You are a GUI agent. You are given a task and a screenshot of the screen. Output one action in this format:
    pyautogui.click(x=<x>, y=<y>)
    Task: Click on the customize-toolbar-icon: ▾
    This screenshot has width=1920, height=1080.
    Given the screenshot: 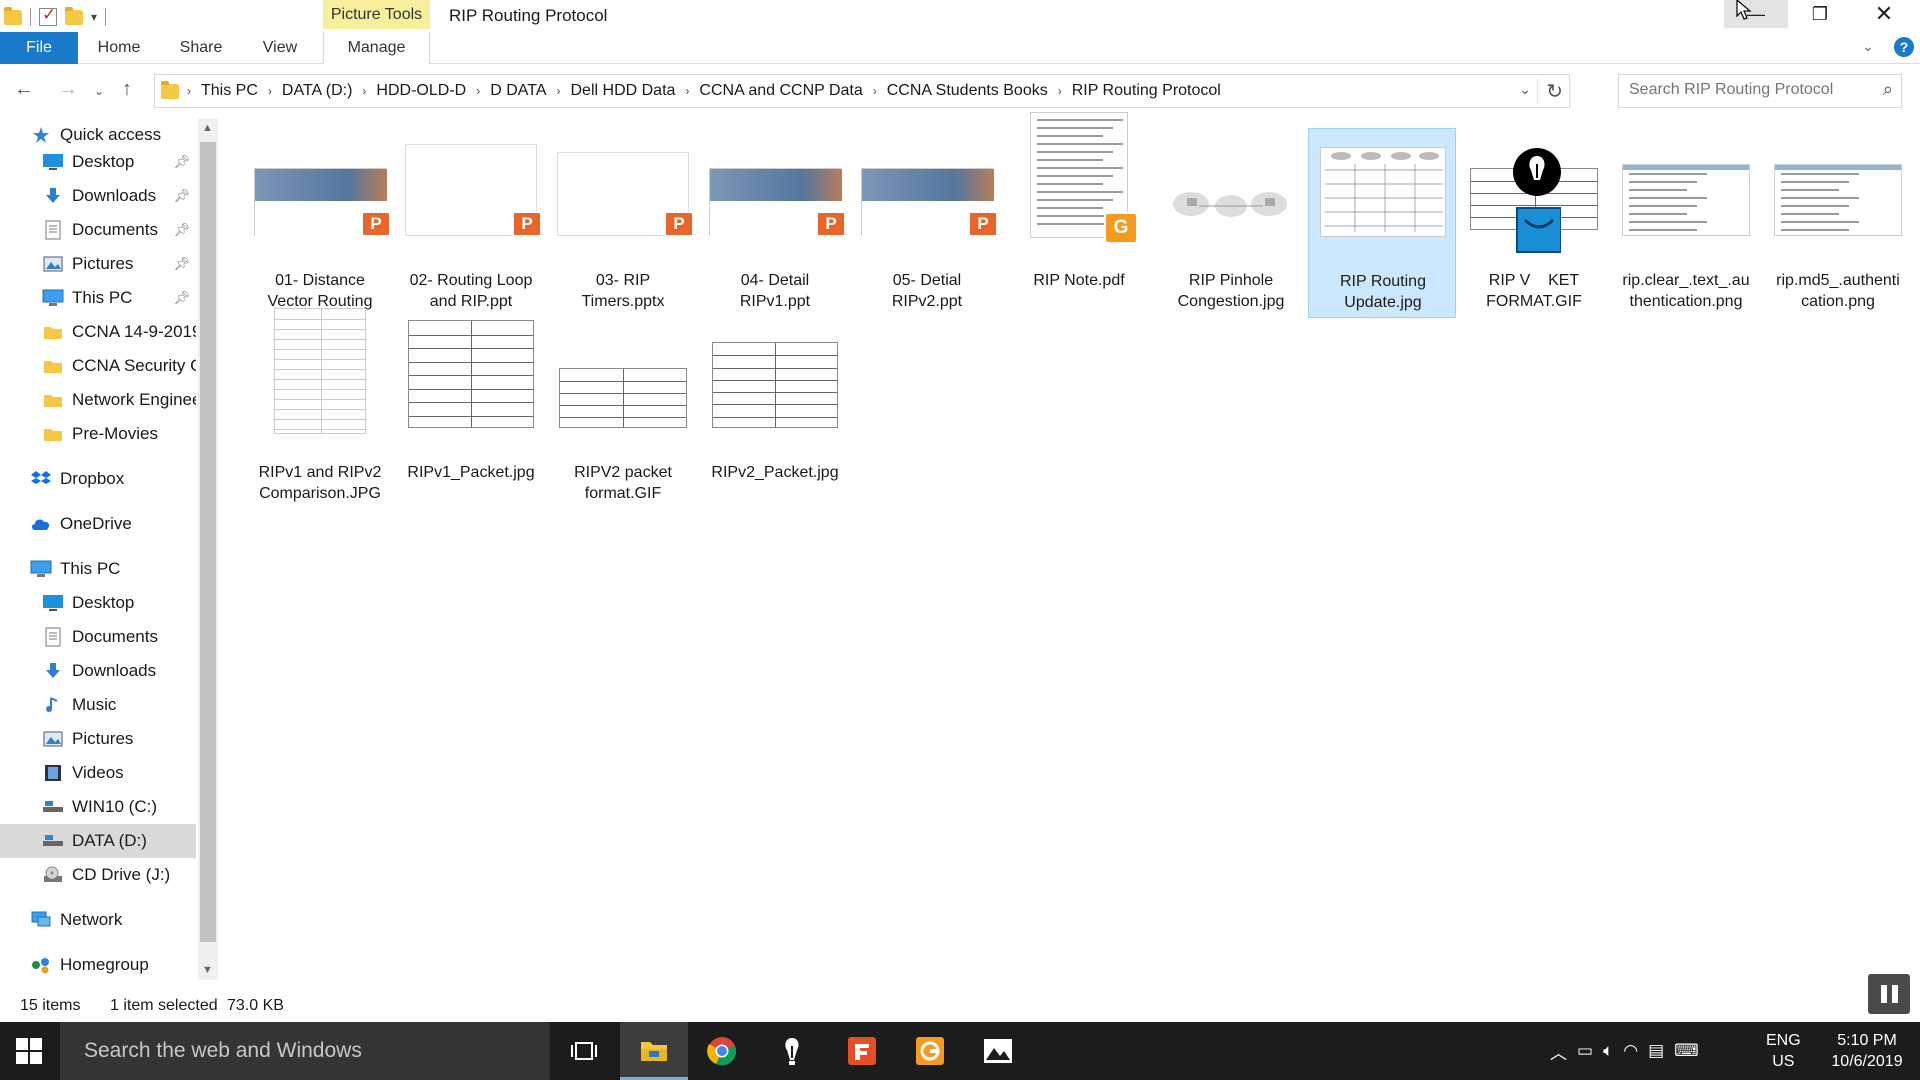 What is the action you would take?
    pyautogui.click(x=94, y=17)
    